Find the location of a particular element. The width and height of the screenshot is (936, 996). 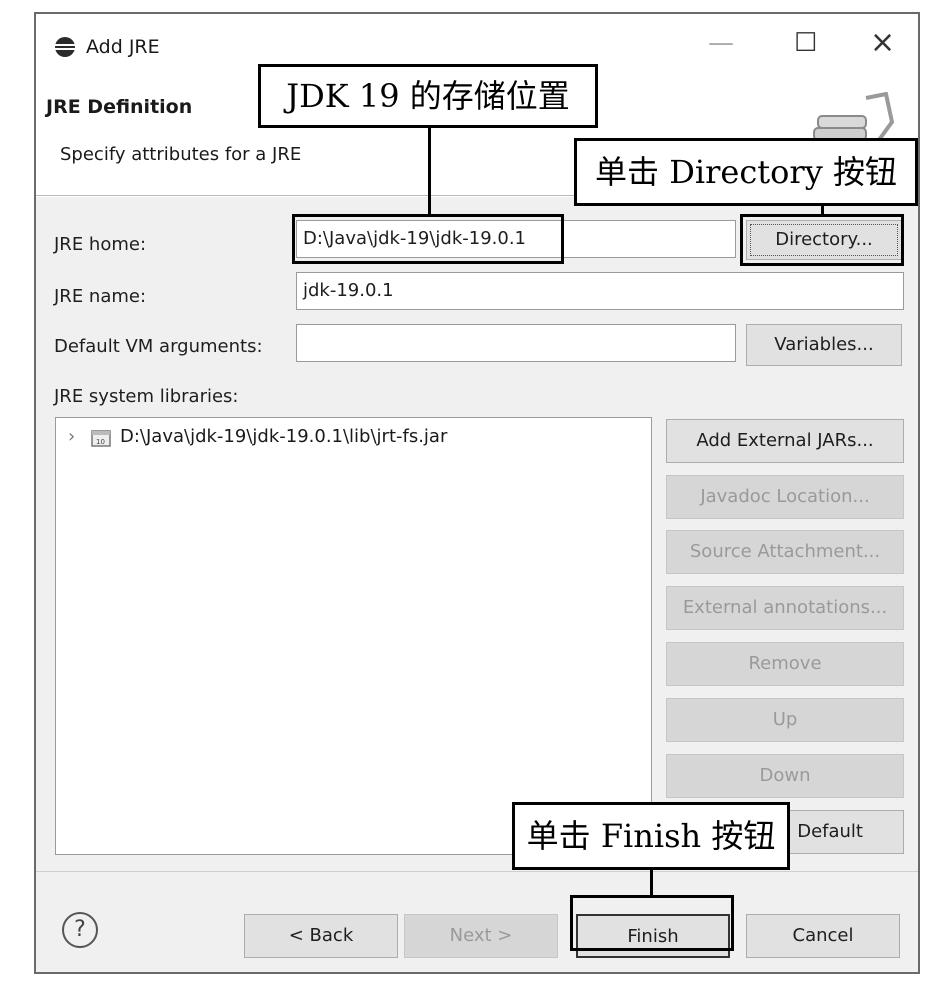

maximize-button: ☐ is located at coordinates (805, 43).